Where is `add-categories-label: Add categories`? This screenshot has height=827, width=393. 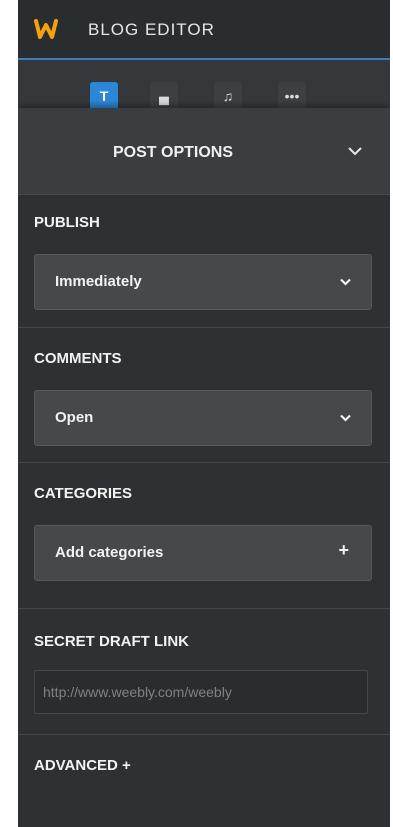 add-categories-label: Add categories is located at coordinates (109, 552).